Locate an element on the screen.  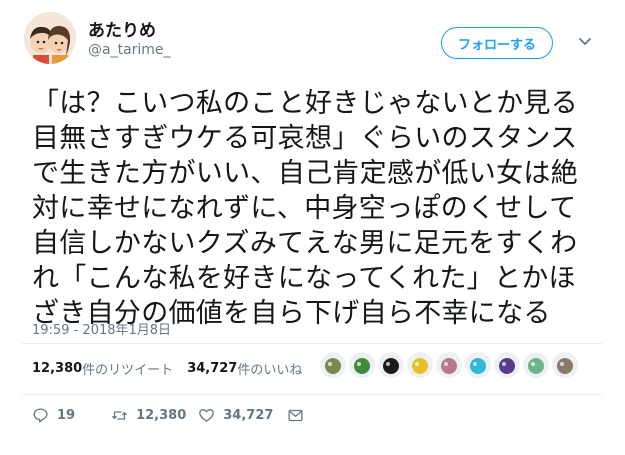
envelope-icon is located at coordinates (295, 415).